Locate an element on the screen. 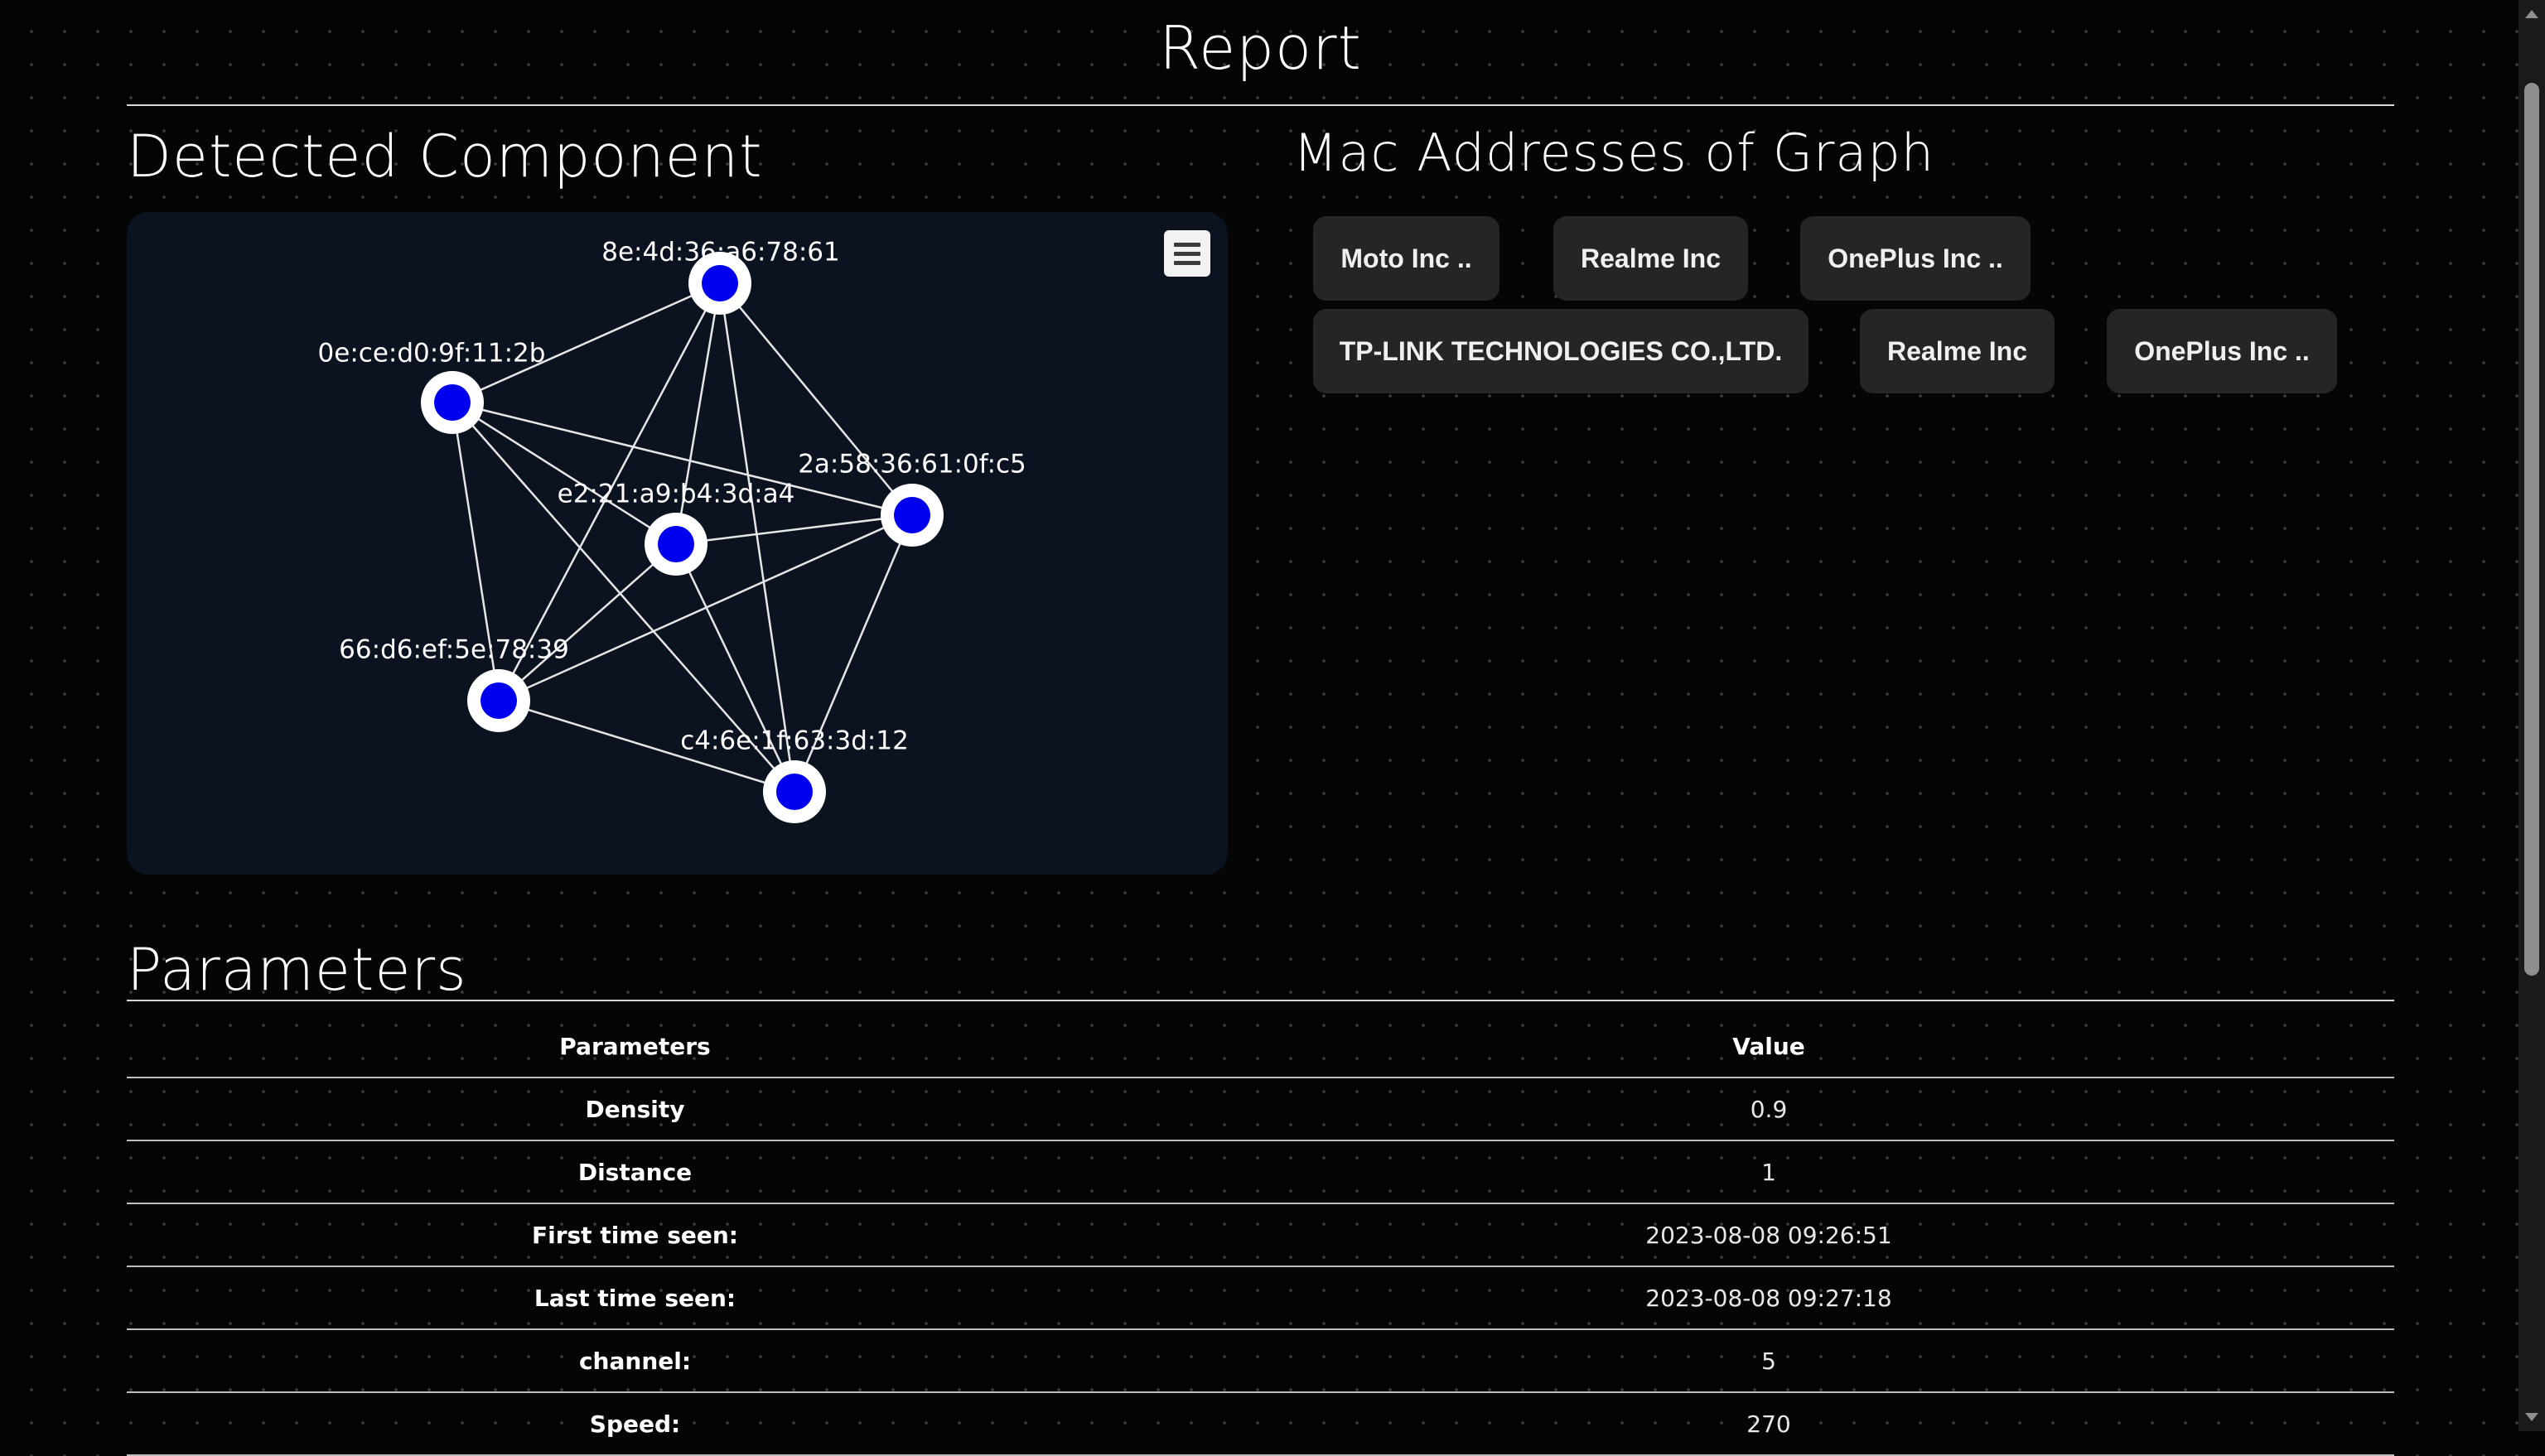 The width and height of the screenshot is (2545, 1456). table-row: Distance 1 is located at coordinates (1260, 1172).